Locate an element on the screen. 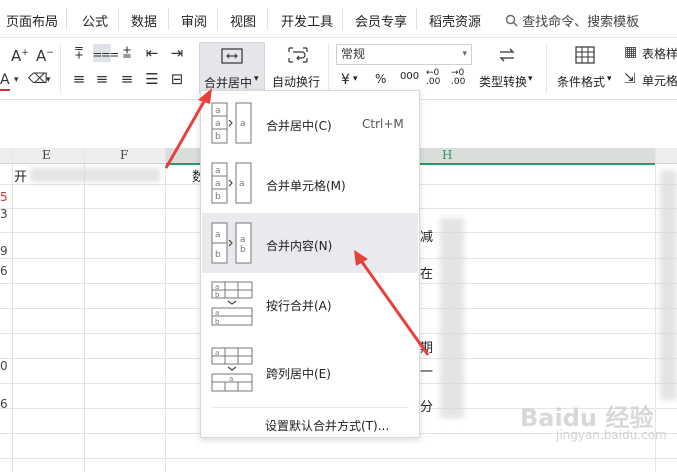  eraser-icon: ⌫ is located at coordinates (38, 79).